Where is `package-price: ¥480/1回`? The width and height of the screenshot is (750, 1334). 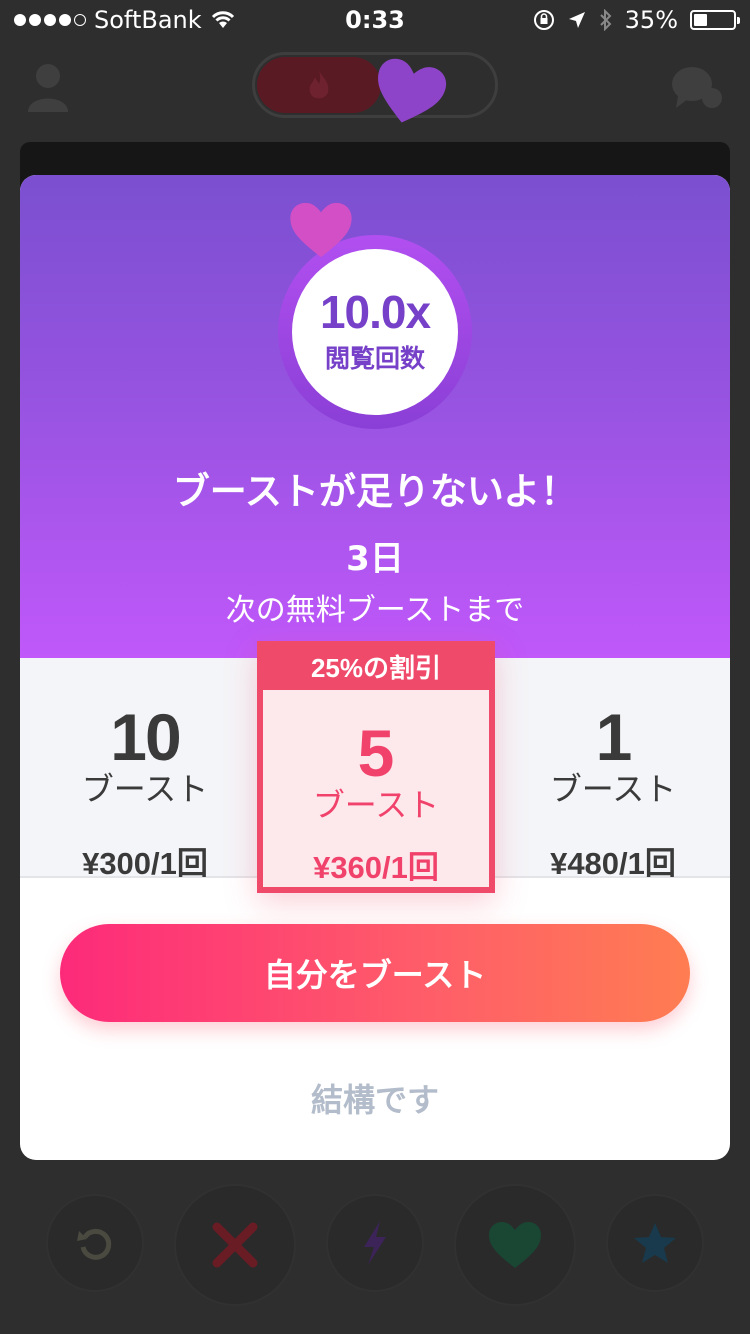
package-price: ¥480/1回 is located at coordinates (613, 863).